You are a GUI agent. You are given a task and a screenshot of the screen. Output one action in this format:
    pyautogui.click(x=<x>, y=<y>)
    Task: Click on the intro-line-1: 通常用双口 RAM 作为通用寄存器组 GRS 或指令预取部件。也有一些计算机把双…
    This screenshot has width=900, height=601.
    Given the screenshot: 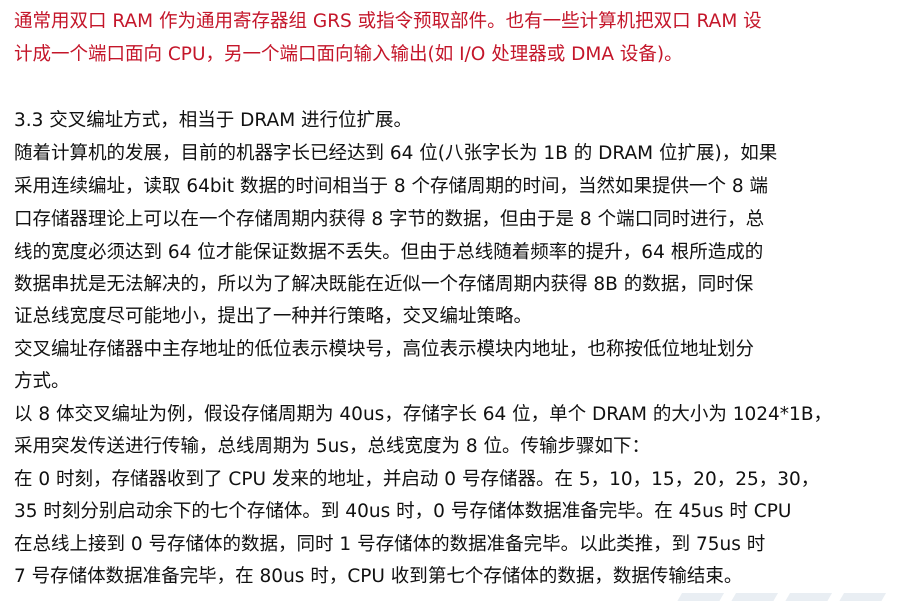 What is the action you would take?
    pyautogui.click(x=388, y=21)
    